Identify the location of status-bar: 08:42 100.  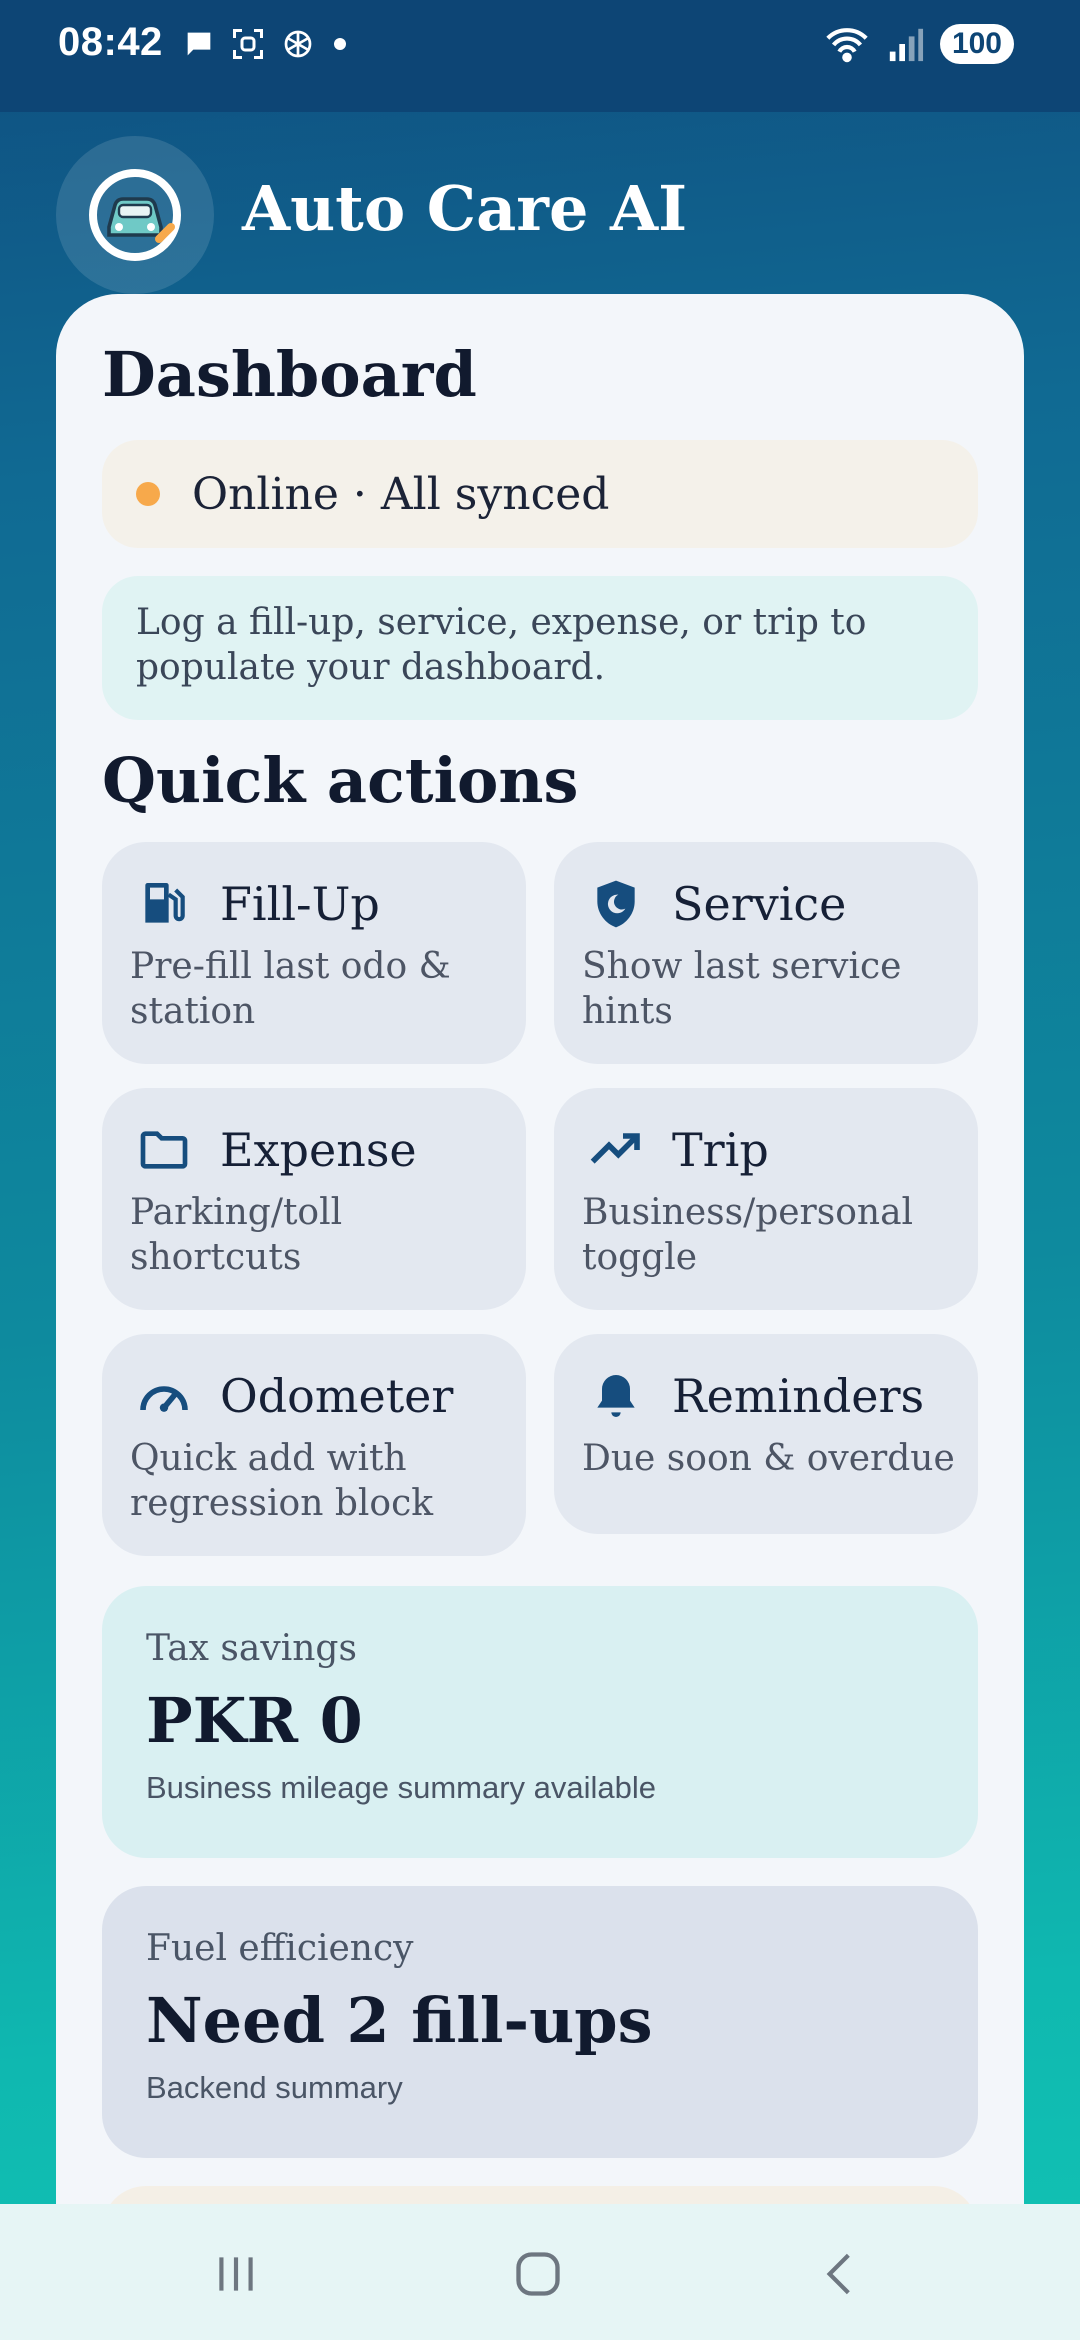
(540, 56).